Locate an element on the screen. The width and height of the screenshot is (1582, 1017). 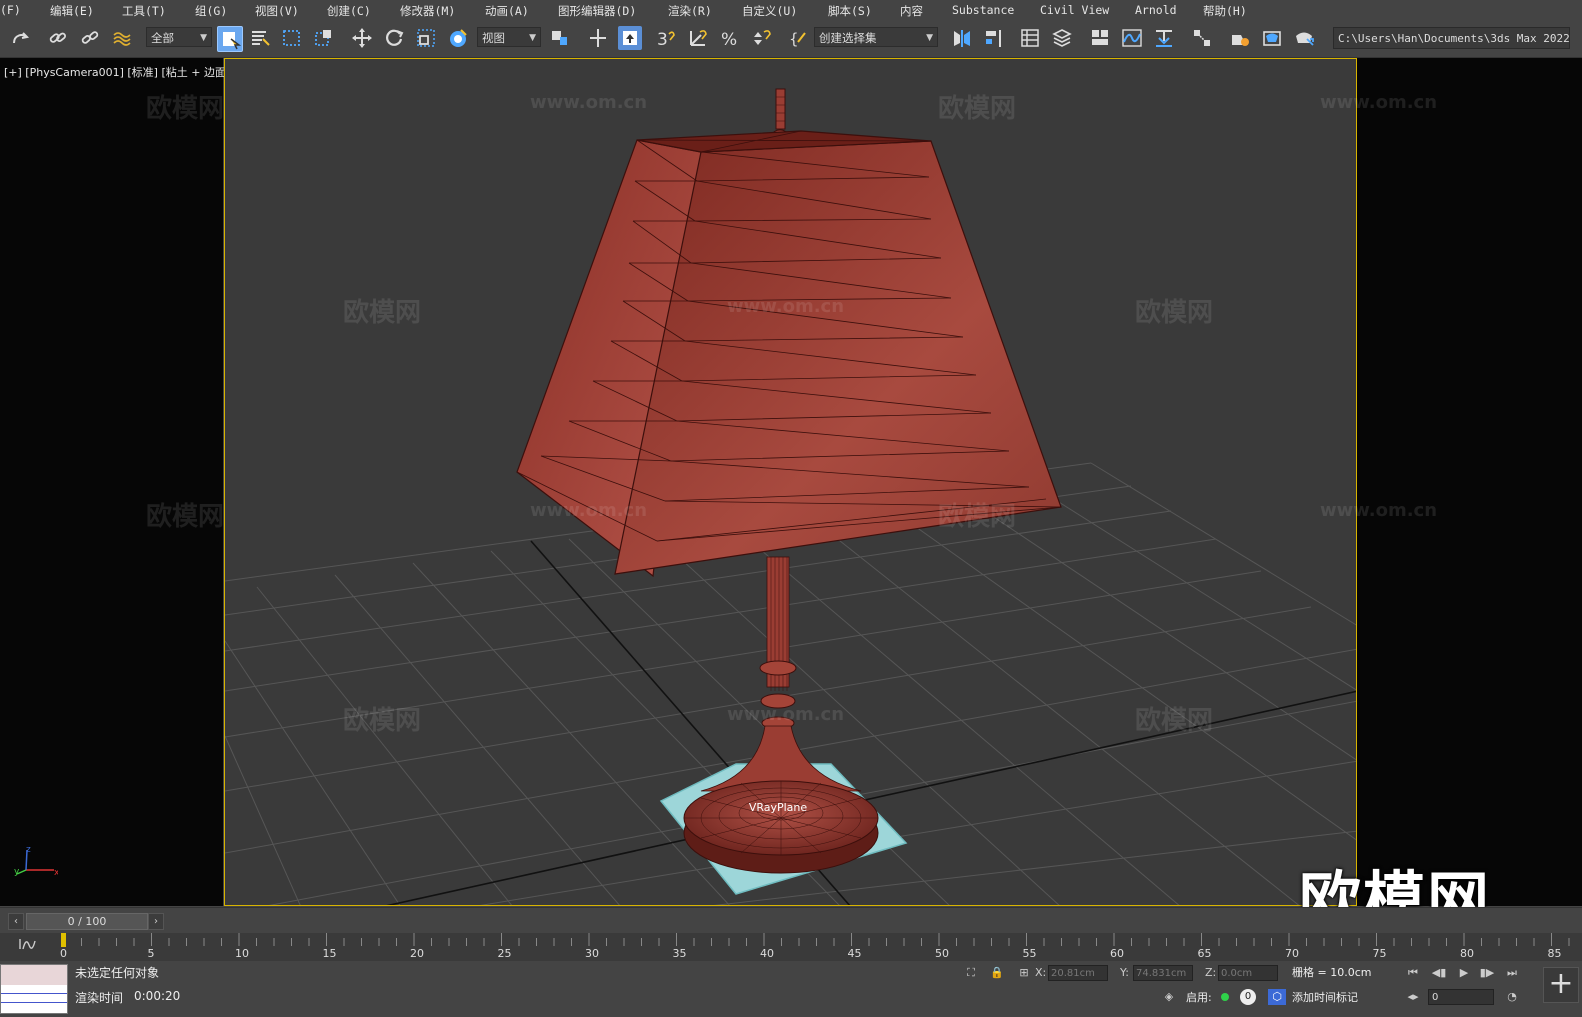
menu-modifiers: 修改器(M) is located at coordinates (427, 11).